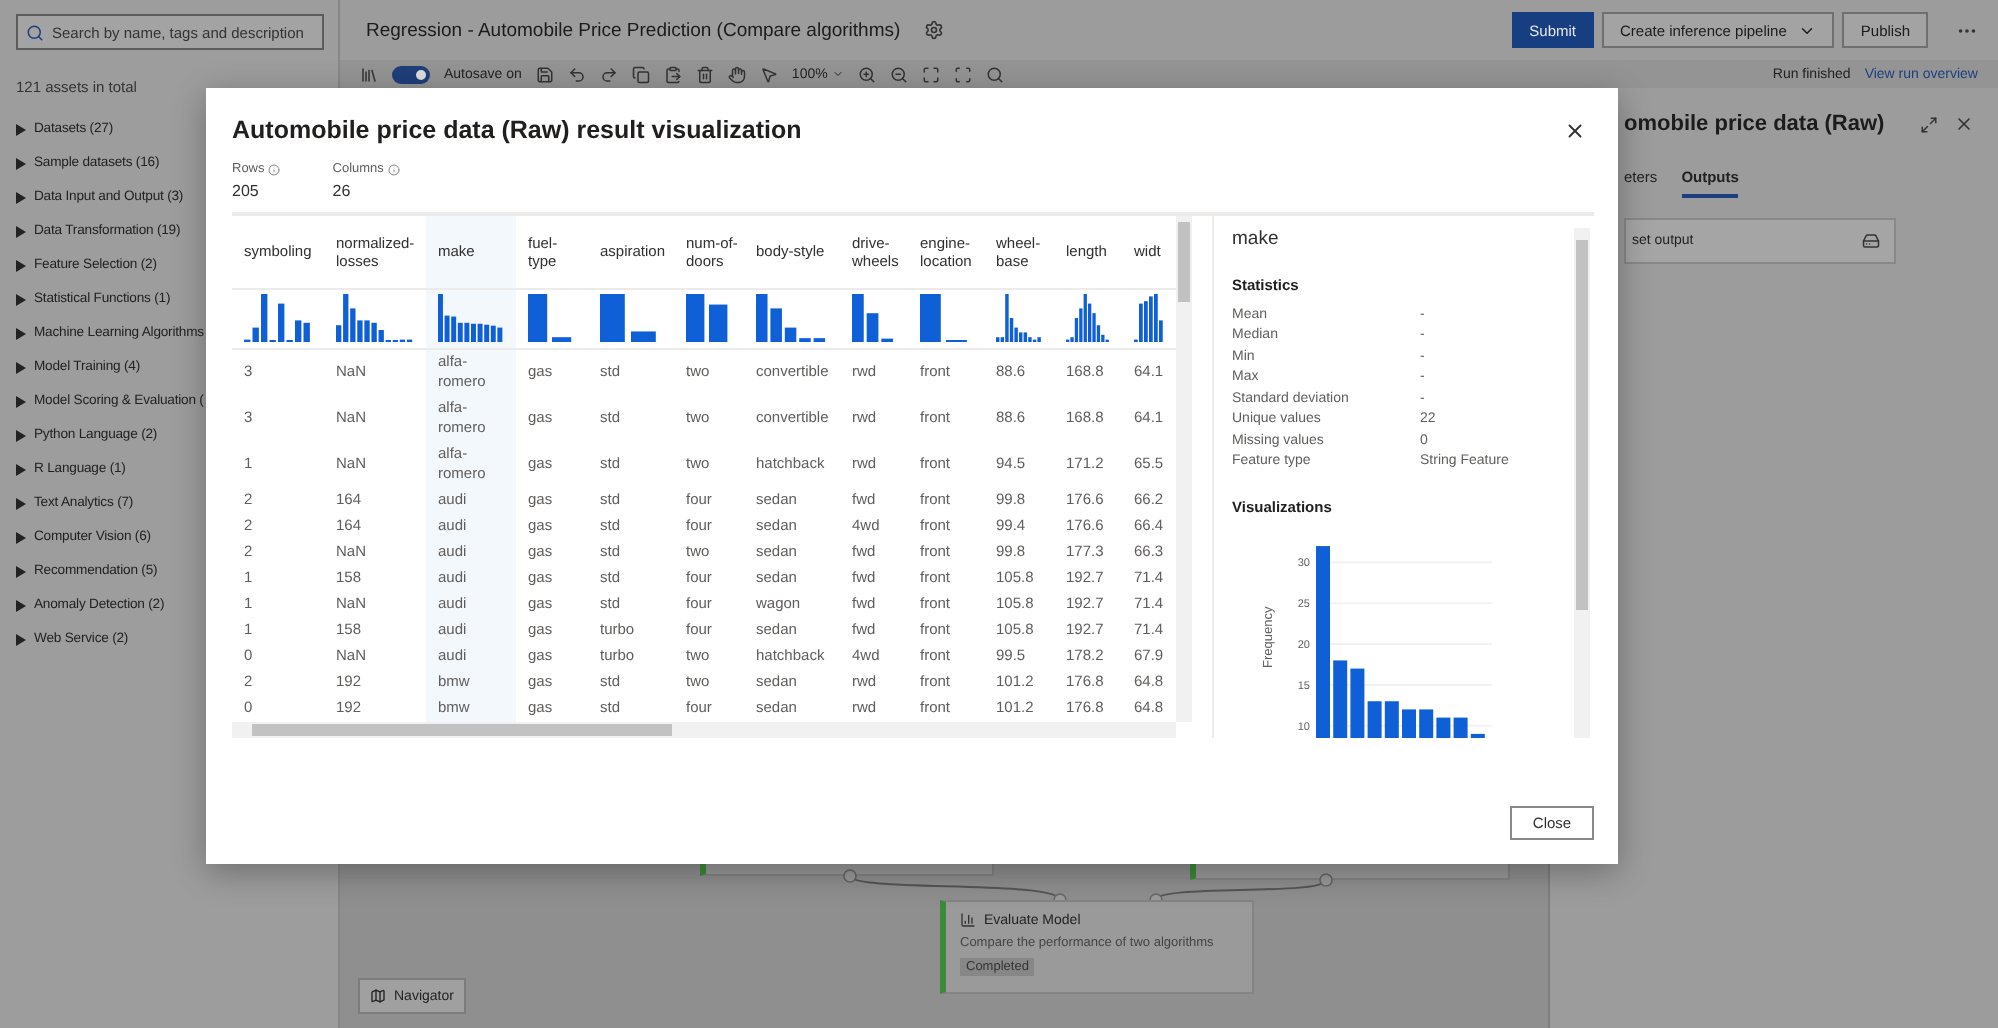 This screenshot has height=1028, width=1998. Describe the element at coordinates (968, 920) in the screenshot. I see `chart-icon` at that location.